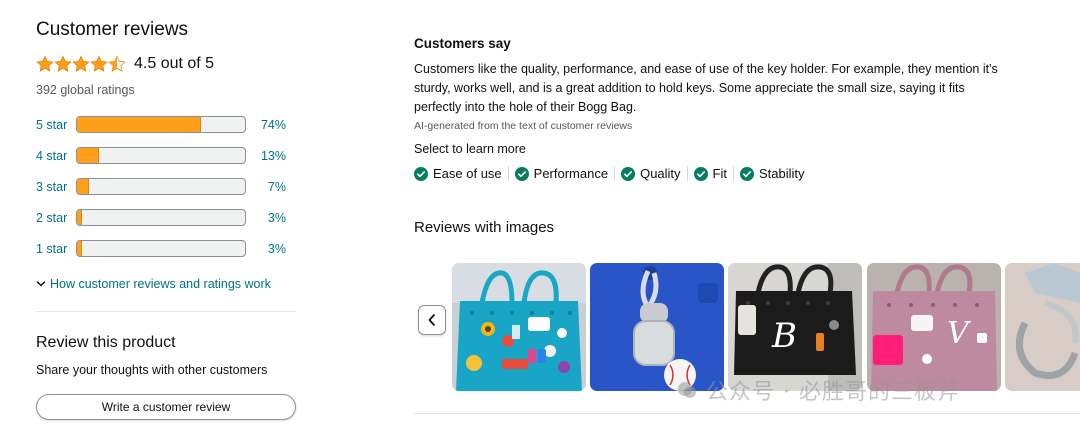 Image resolution: width=1080 pixels, height=430 pixels. Describe the element at coordinates (152, 370) in the screenshot. I see `review-product-subtitle: Share your thoughts with other customers` at that location.